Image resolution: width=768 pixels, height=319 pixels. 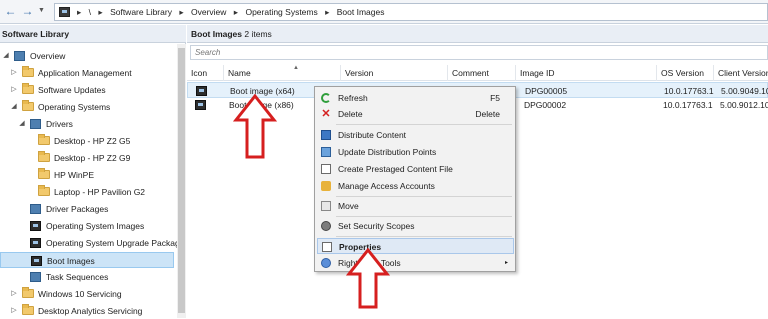 What do you see at coordinates (281, 12) in the screenshot?
I see `breadcrumb-operating-systems: Operating Systems` at bounding box center [281, 12].